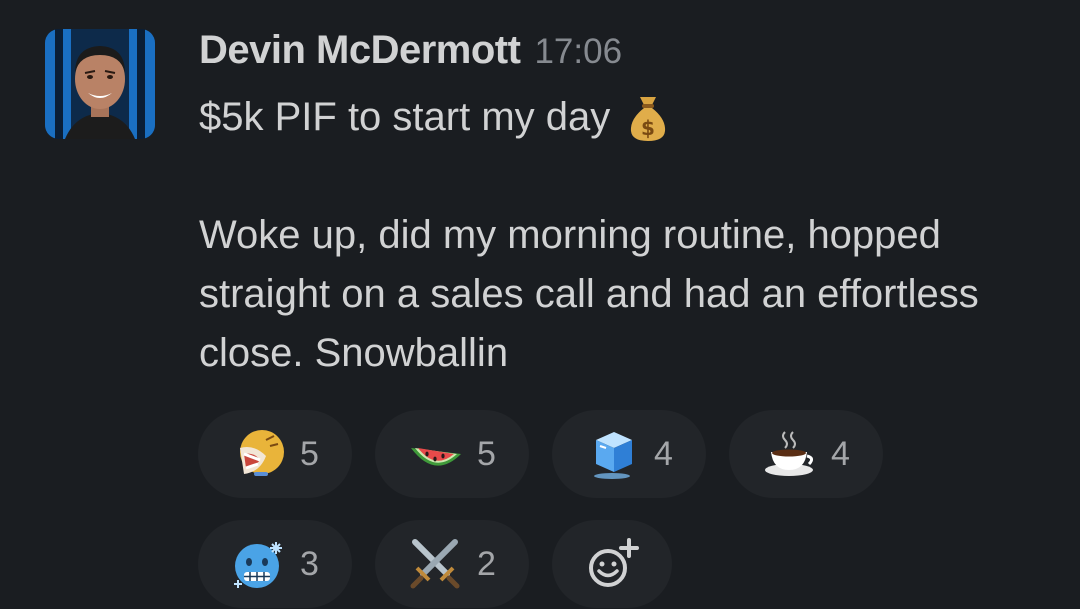 The height and width of the screenshot is (609, 1080). What do you see at coordinates (612, 454) in the screenshot?
I see `ice-cube-icon` at bounding box center [612, 454].